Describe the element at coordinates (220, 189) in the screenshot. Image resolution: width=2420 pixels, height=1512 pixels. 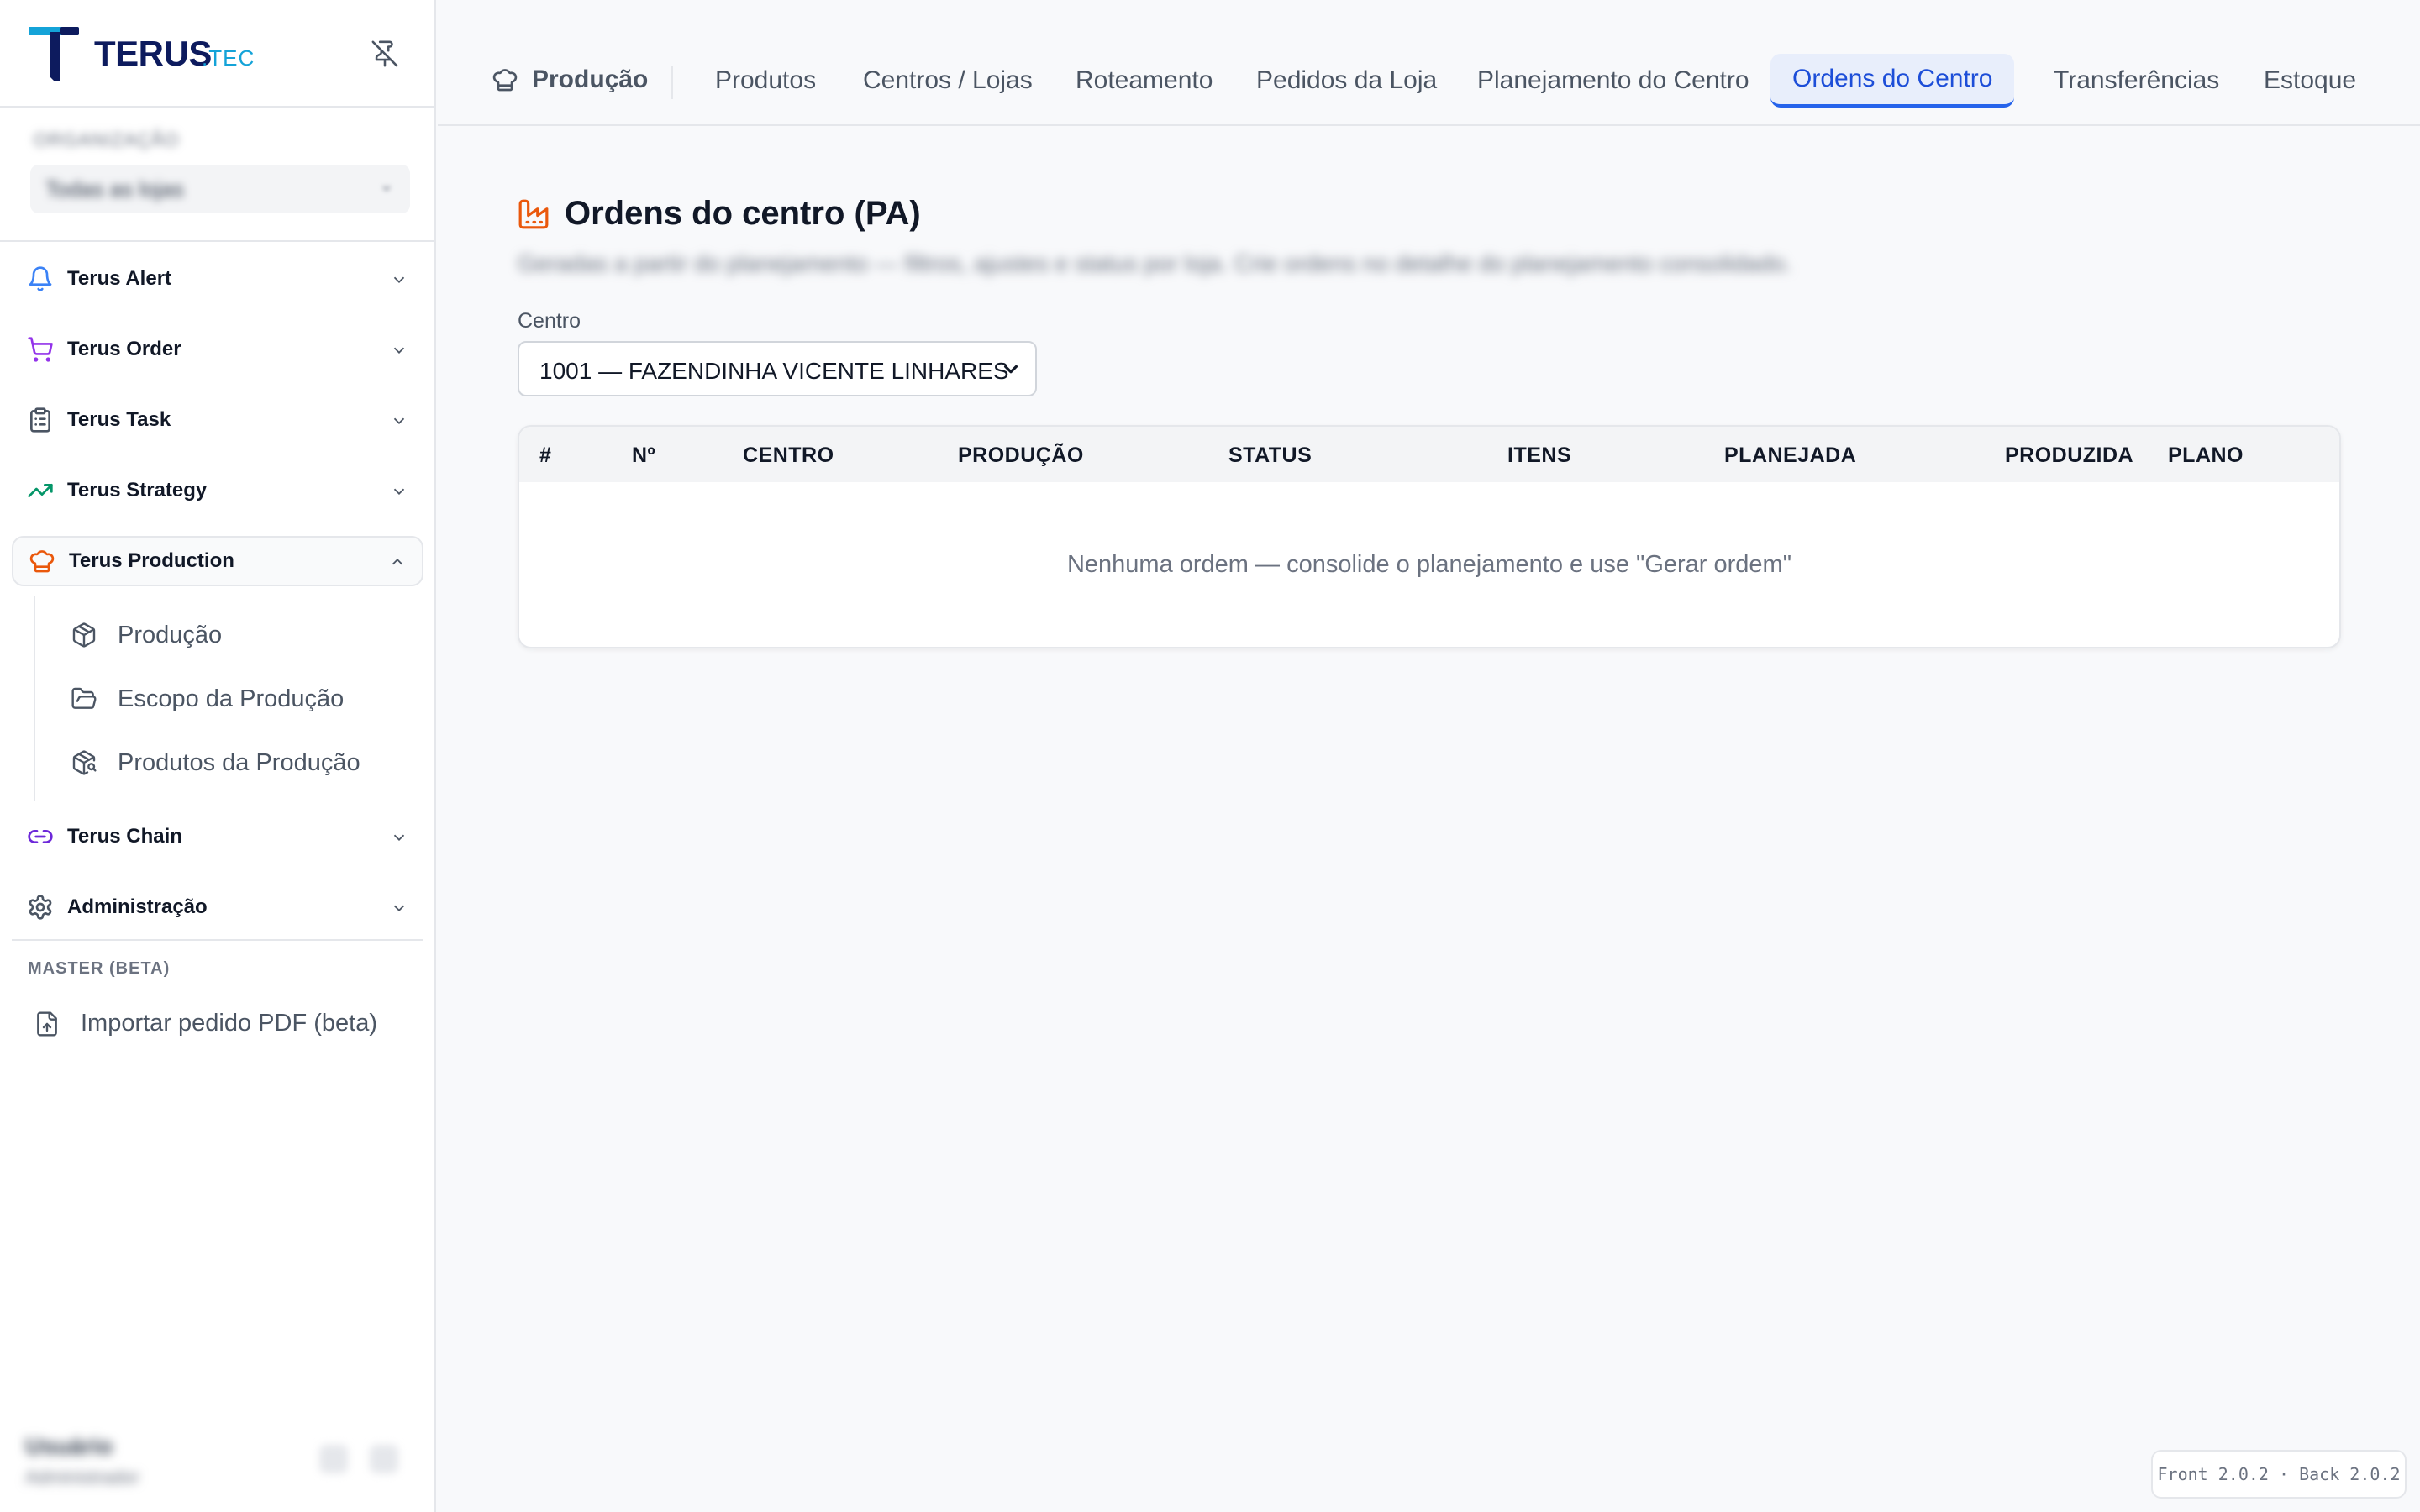
I see `organization-select: Todas as lojas` at that location.